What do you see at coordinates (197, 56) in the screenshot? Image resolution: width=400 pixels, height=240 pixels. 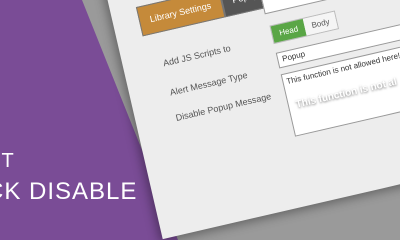 I see `add-js-label: Add JS Scripts to` at bounding box center [197, 56].